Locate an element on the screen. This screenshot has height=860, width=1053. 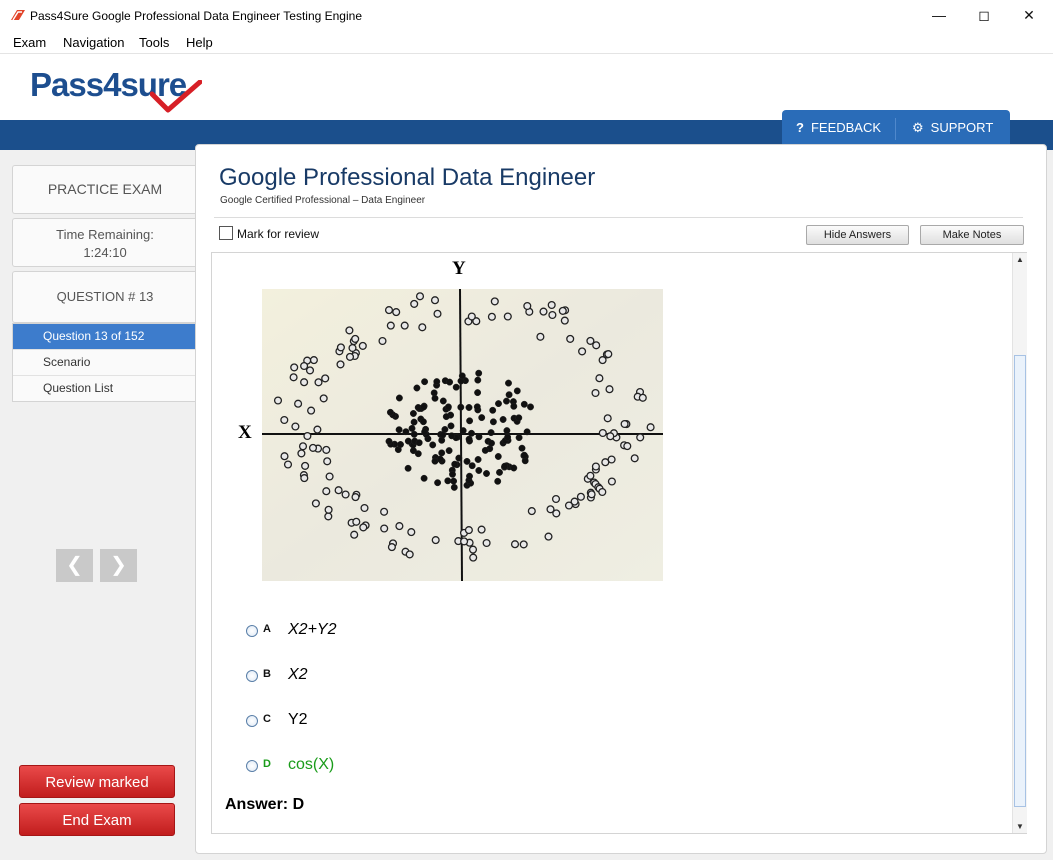
divider is located at coordinates (618, 217).